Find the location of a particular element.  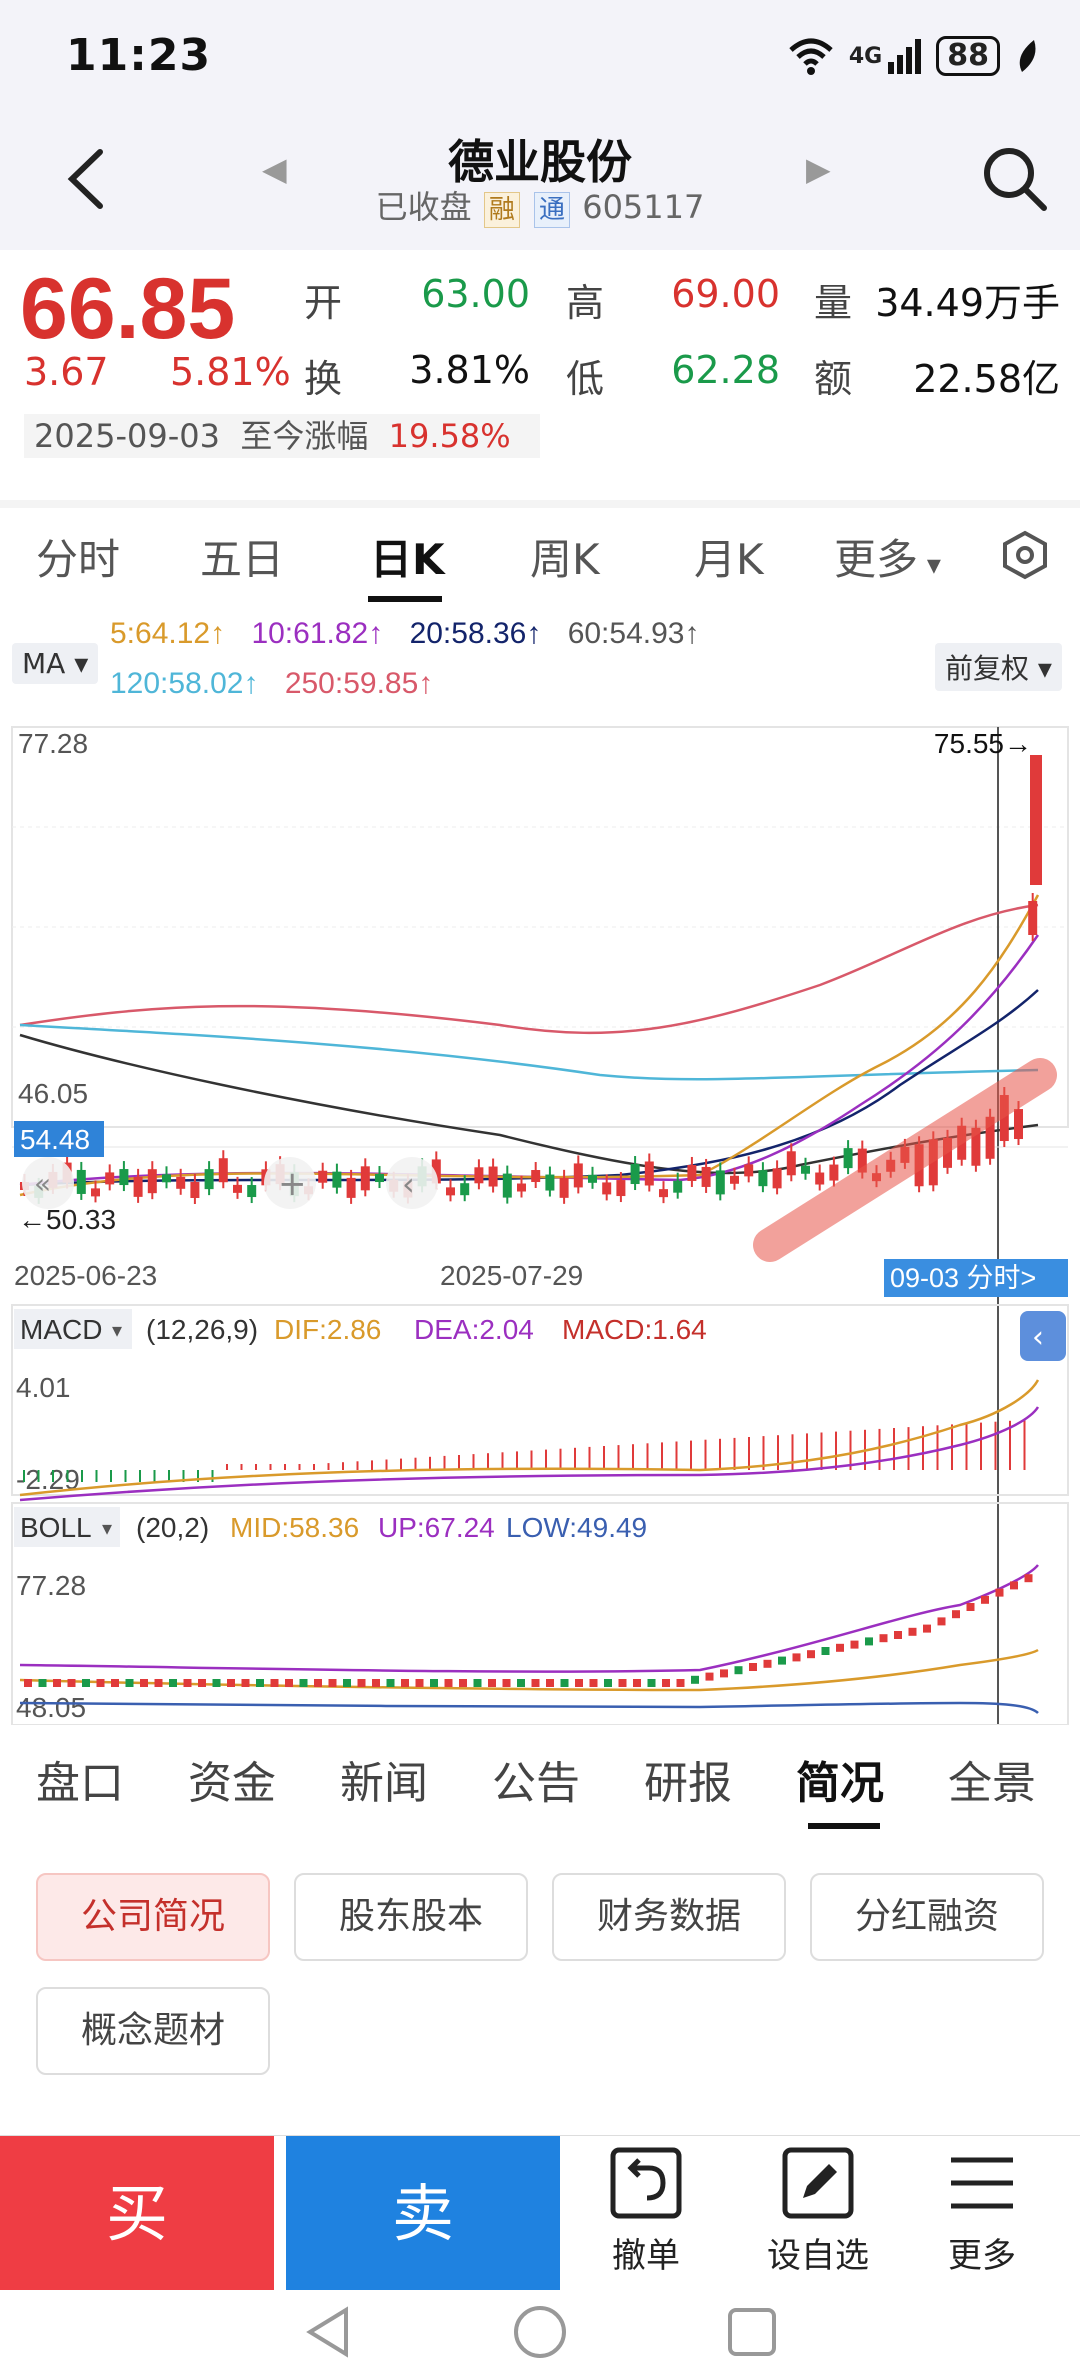

nav-home-icon is located at coordinates (540, 2332).